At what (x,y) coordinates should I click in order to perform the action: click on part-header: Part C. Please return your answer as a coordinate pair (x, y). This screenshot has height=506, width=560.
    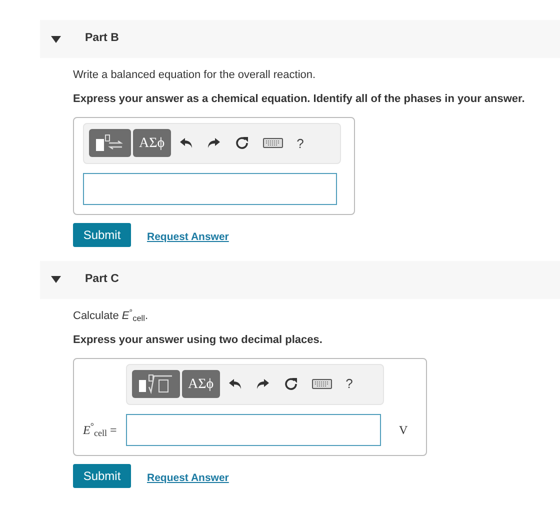
    Looking at the image, I should click on (300, 279).